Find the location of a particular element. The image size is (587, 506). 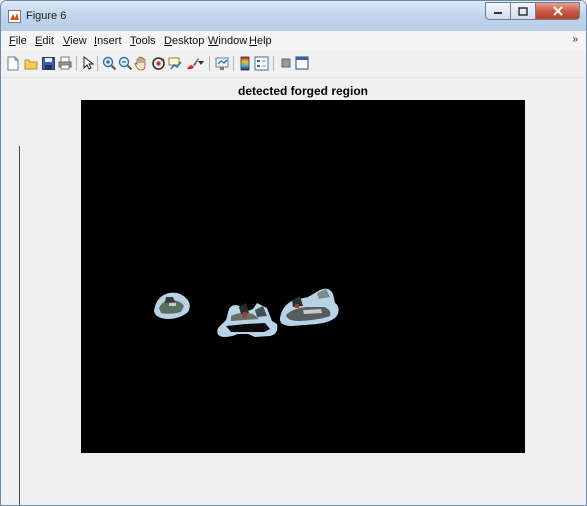

close-icon is located at coordinates (557, 11).